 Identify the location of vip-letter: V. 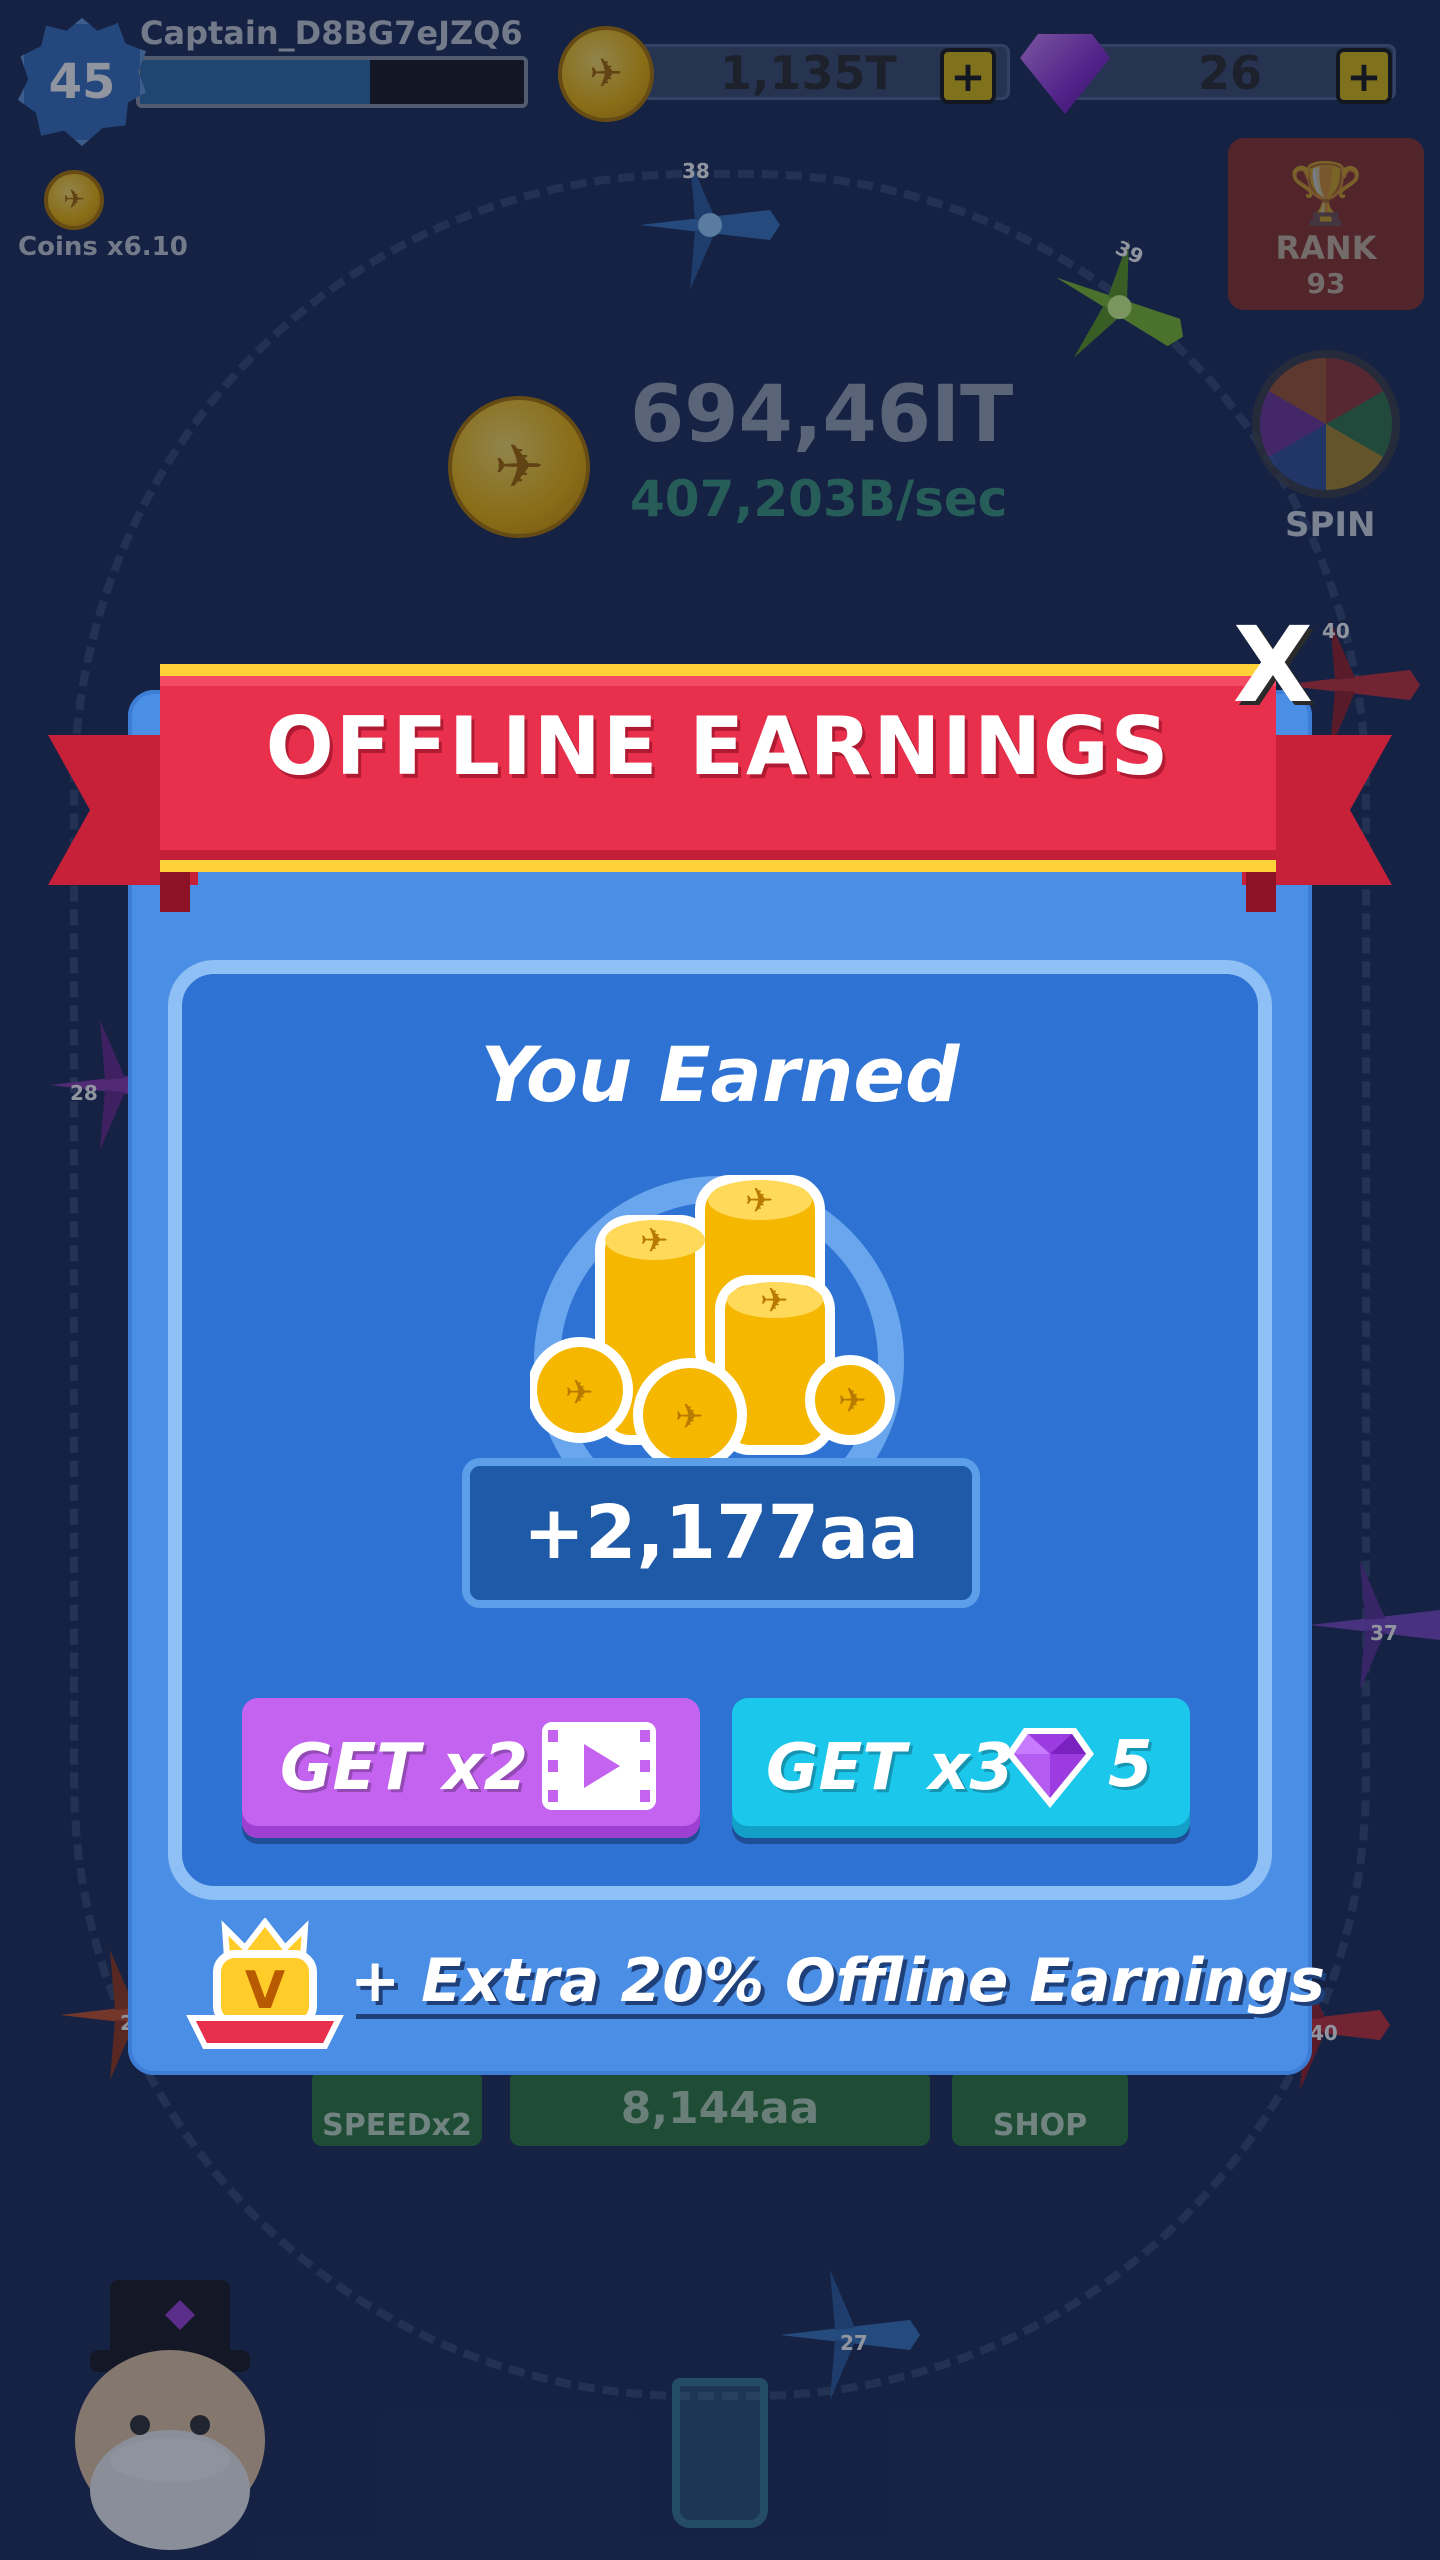
(265, 1991).